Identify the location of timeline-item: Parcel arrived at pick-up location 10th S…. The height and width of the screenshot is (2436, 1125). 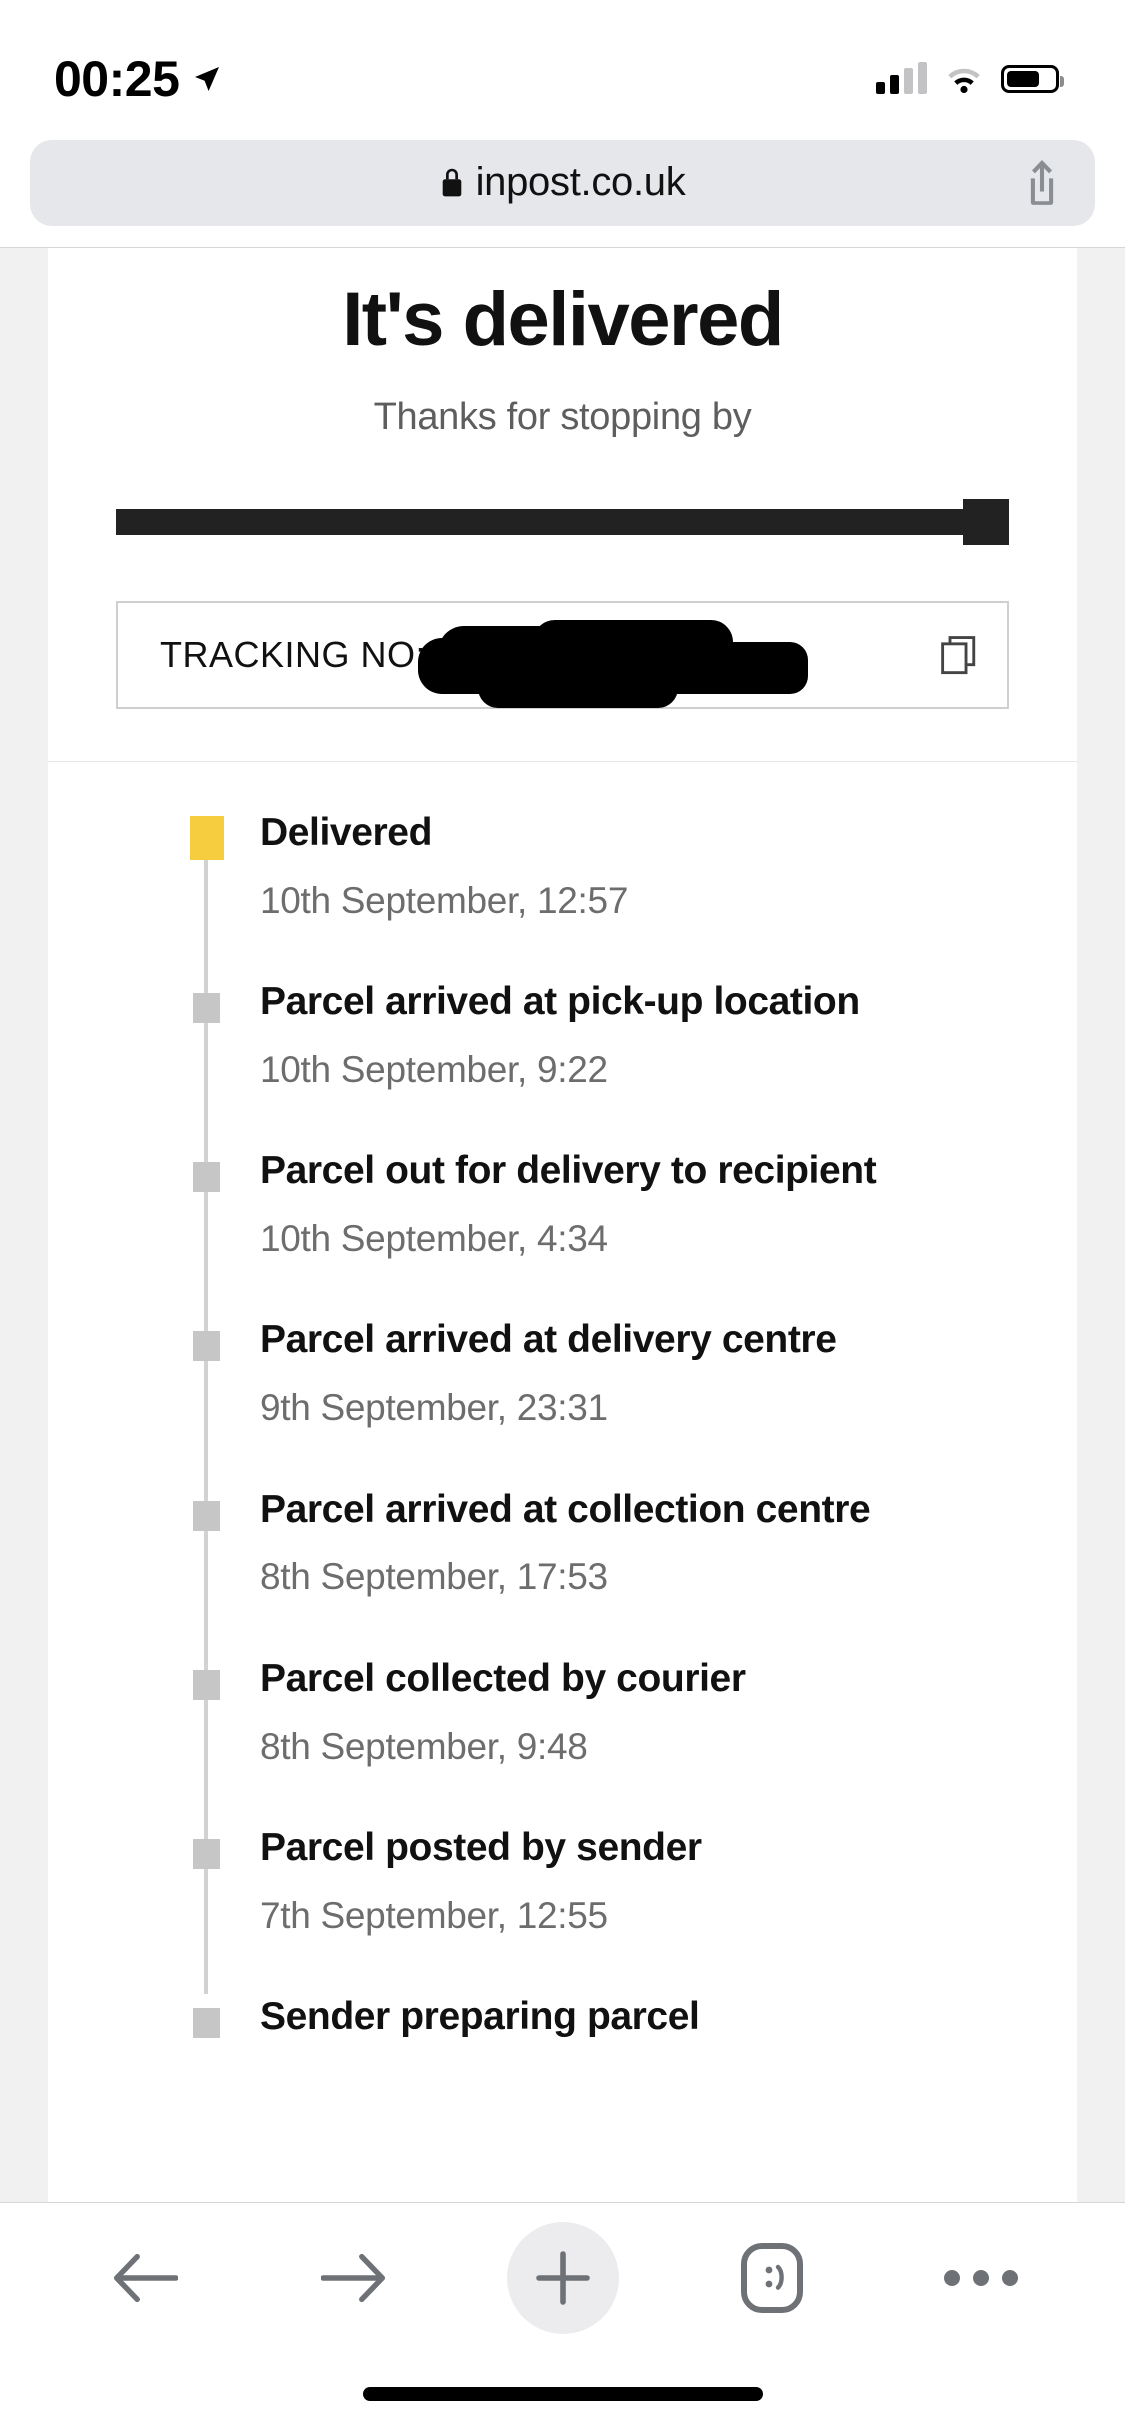
(562, 1063).